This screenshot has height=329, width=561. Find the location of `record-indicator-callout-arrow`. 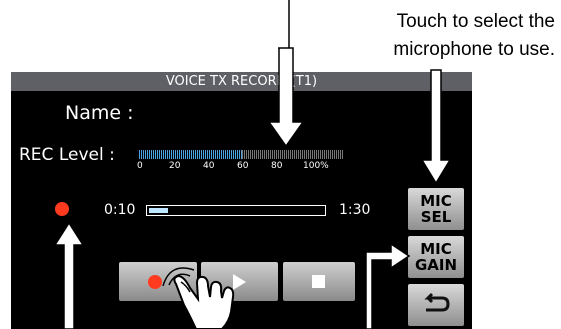

record-indicator-callout-arrow is located at coordinates (69, 275).